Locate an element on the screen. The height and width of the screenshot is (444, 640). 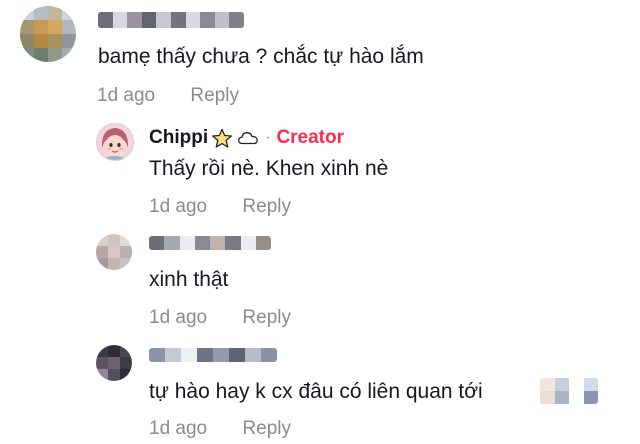
creator-header: Chippi · Creator is located at coordinates (246, 138).